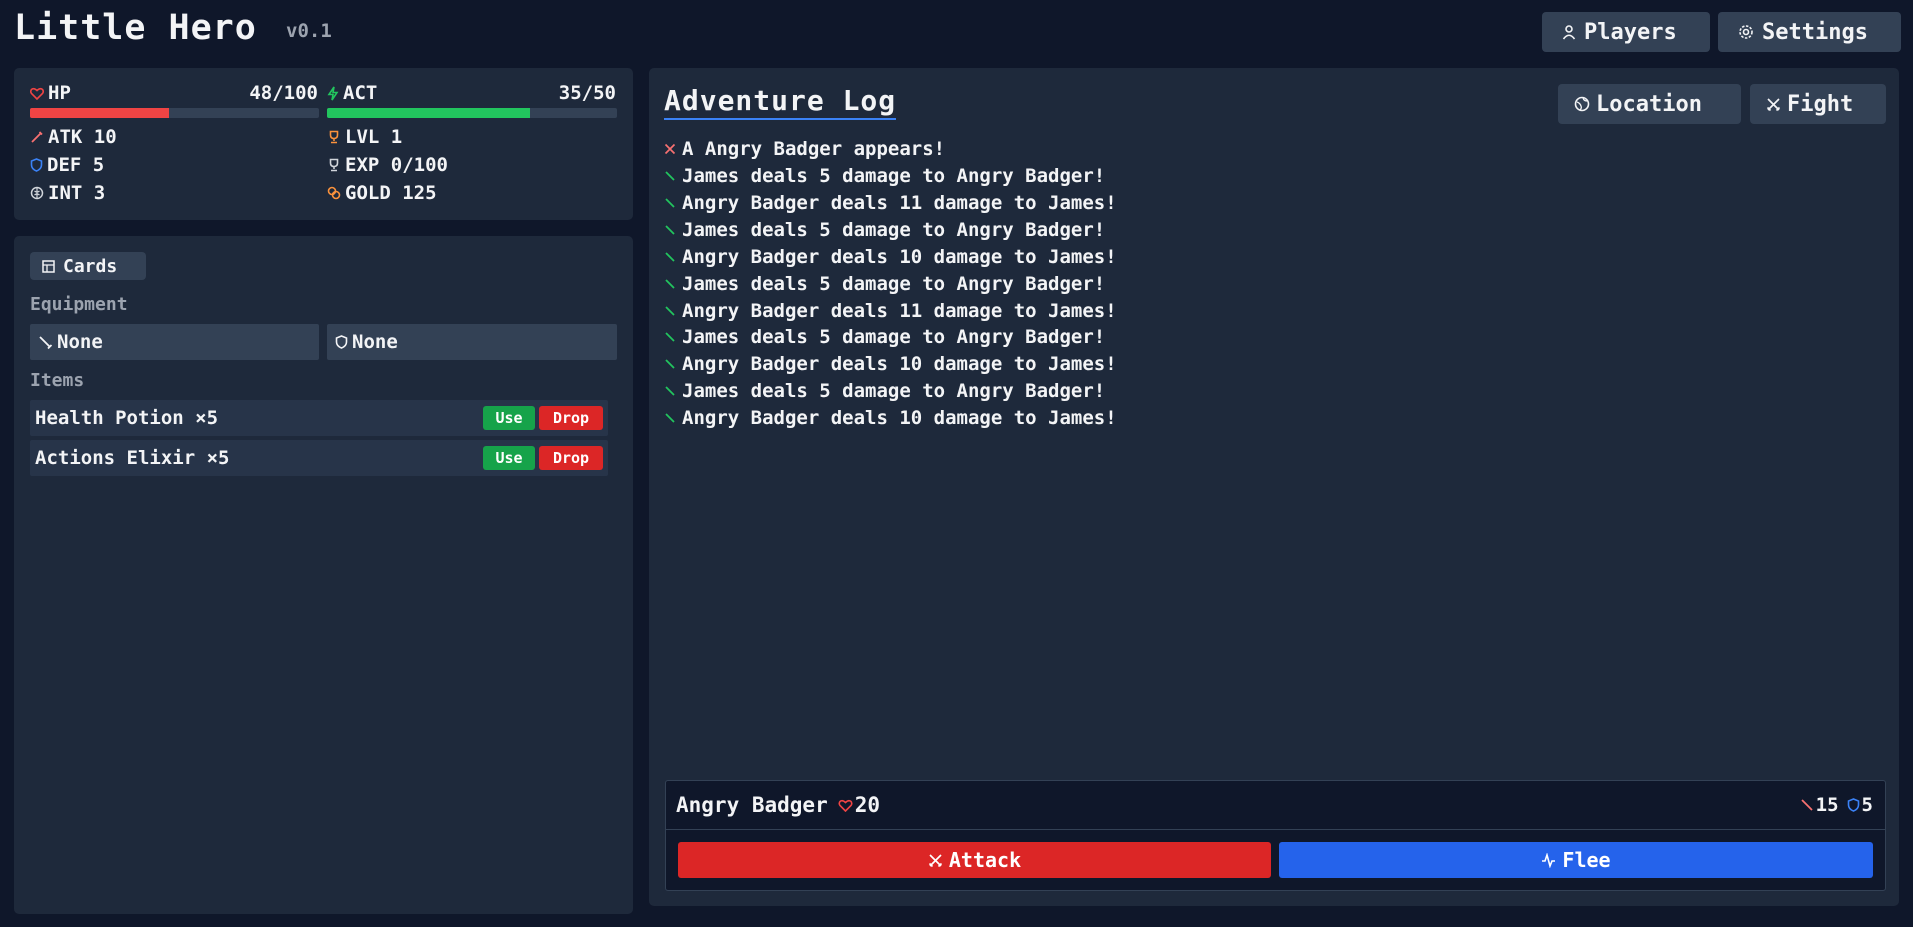  What do you see at coordinates (319, 418) in the screenshot?
I see `list-item: Health Potion ×5 Use Drop` at bounding box center [319, 418].